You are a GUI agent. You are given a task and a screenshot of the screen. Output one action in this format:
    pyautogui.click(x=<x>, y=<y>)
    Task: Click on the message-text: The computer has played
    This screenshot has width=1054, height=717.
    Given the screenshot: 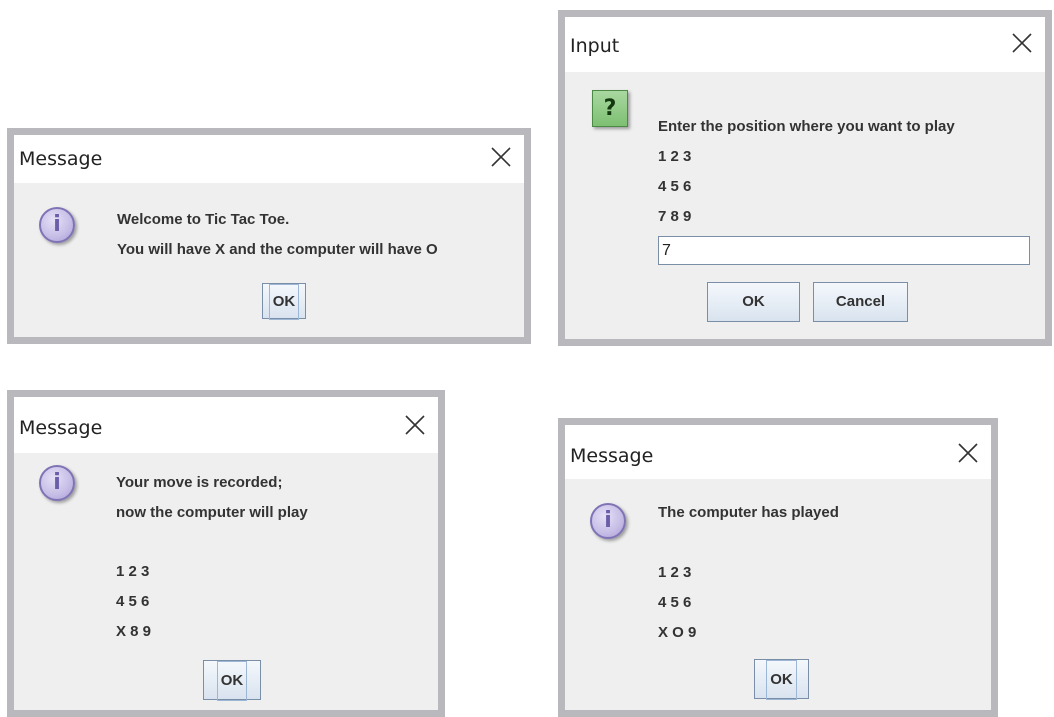 What is the action you would take?
    pyautogui.click(x=748, y=513)
    